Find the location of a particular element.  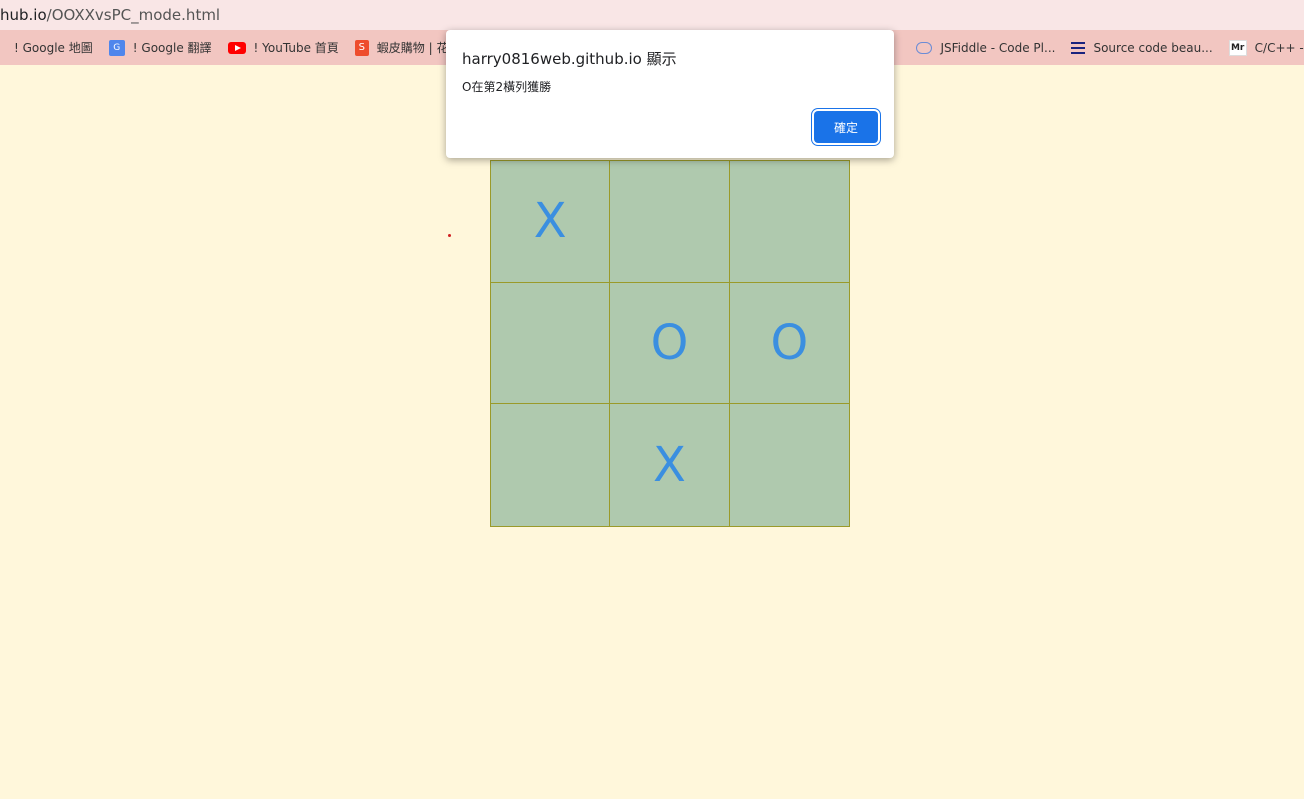

tic-tac-toe-board: X O O X is located at coordinates (670, 343).